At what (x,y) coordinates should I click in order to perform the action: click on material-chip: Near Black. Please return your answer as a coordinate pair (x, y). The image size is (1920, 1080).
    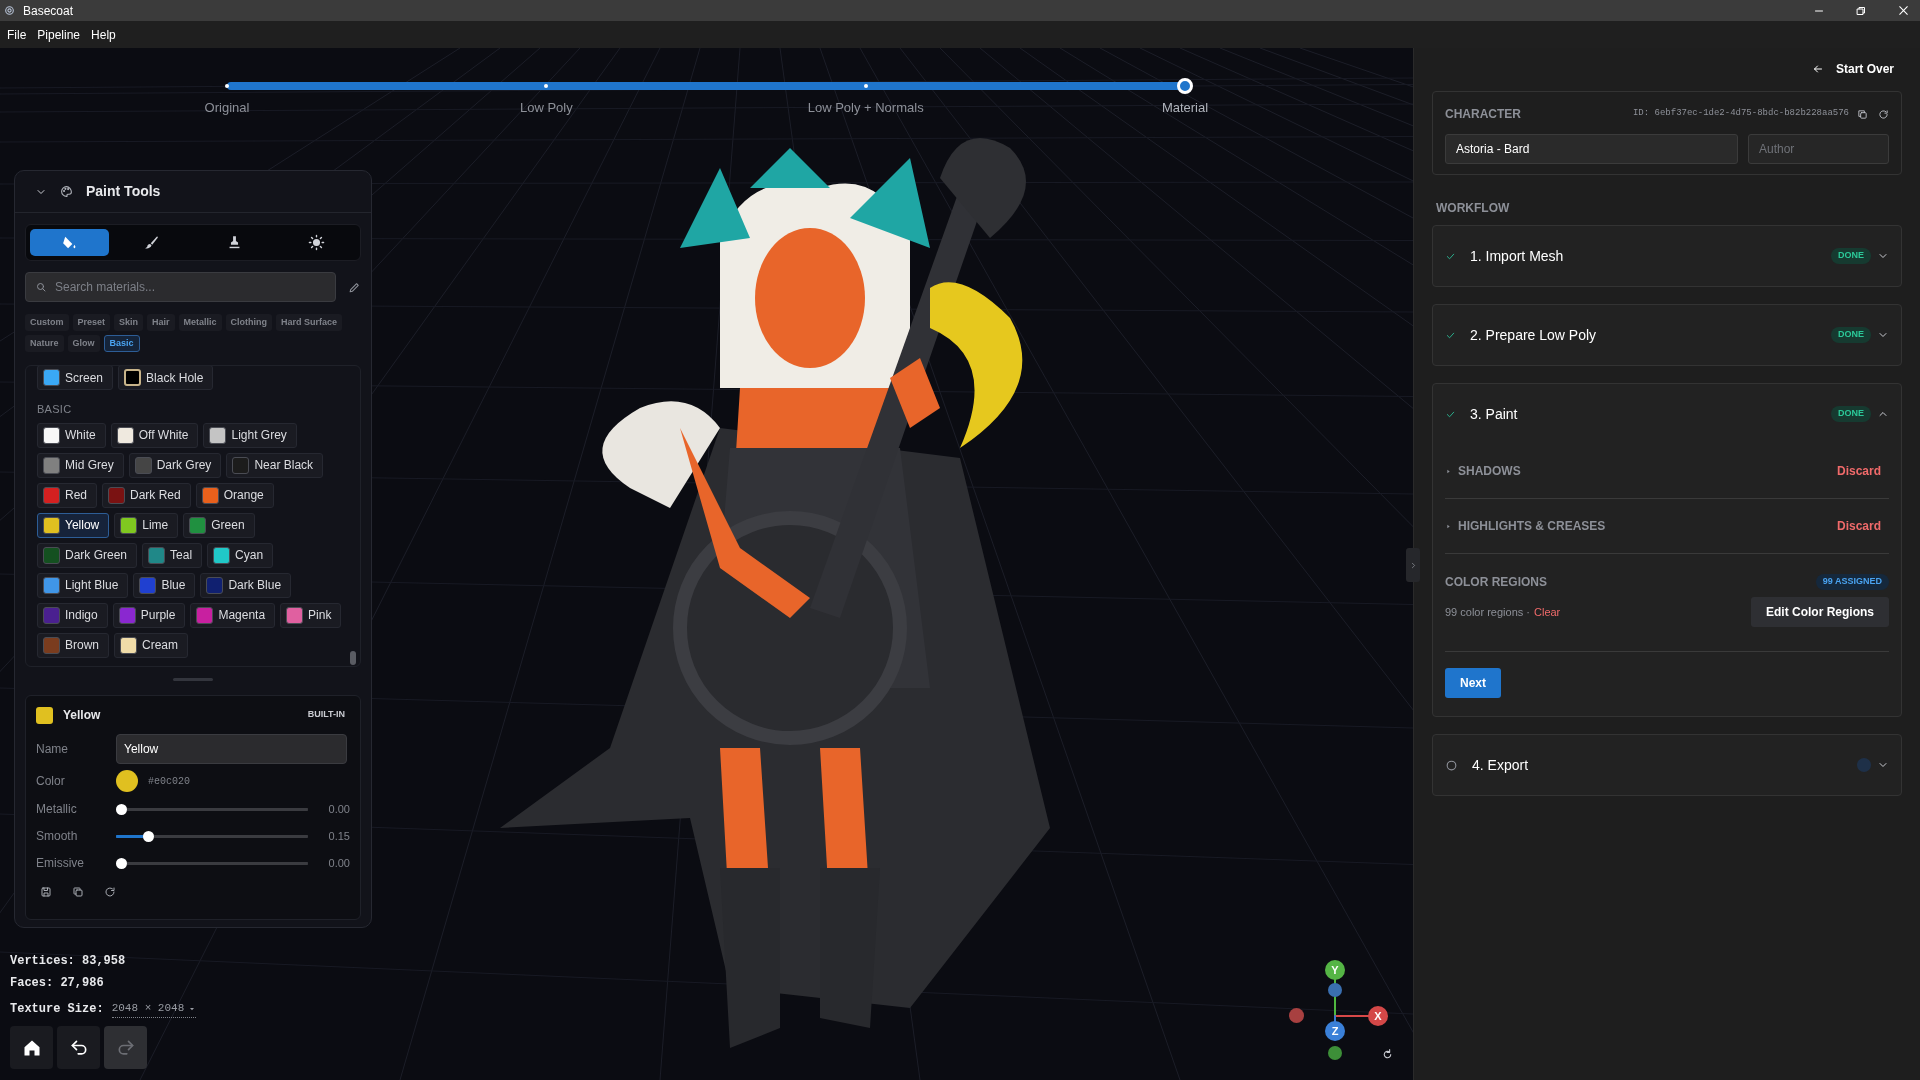
    Looking at the image, I should click on (275, 465).